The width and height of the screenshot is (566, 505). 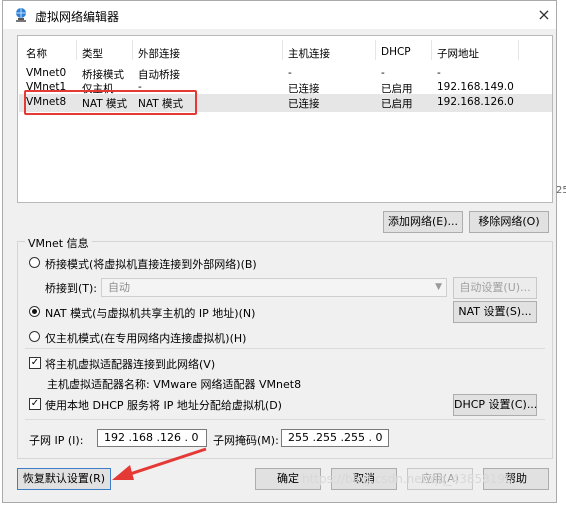 What do you see at coordinates (46, 73) in the screenshot?
I see `cell-name: VMnet0` at bounding box center [46, 73].